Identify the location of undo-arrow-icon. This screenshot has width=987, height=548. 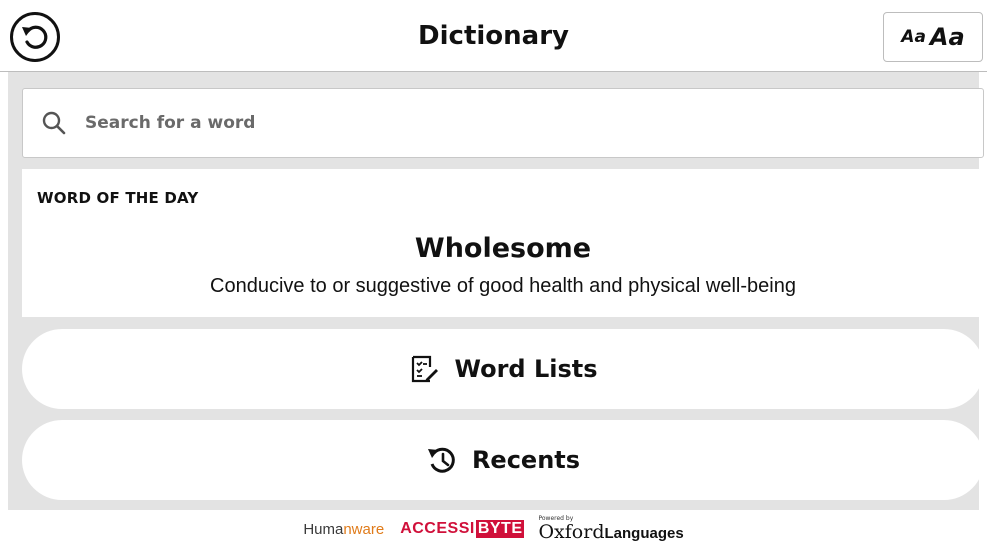
(35, 37).